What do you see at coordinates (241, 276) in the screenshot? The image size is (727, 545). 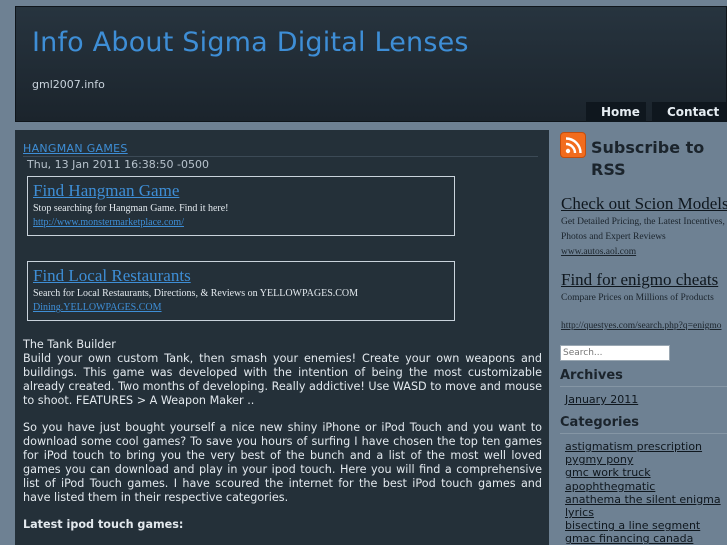 I see `ad-title-link: Find Local Restaurants` at bounding box center [241, 276].